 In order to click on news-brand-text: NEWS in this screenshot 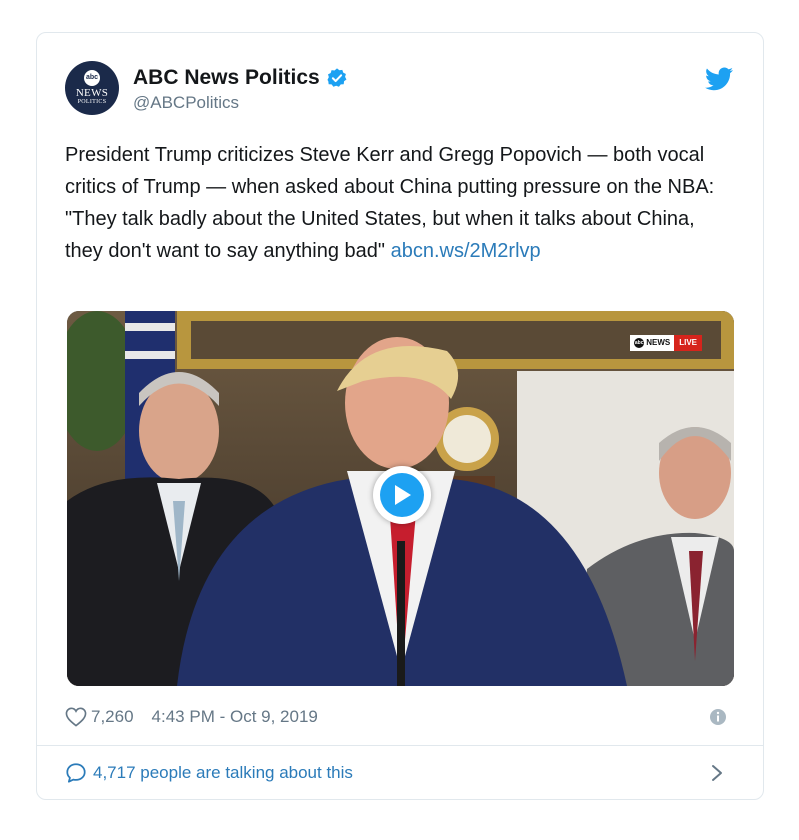, I will do `click(658, 342)`.